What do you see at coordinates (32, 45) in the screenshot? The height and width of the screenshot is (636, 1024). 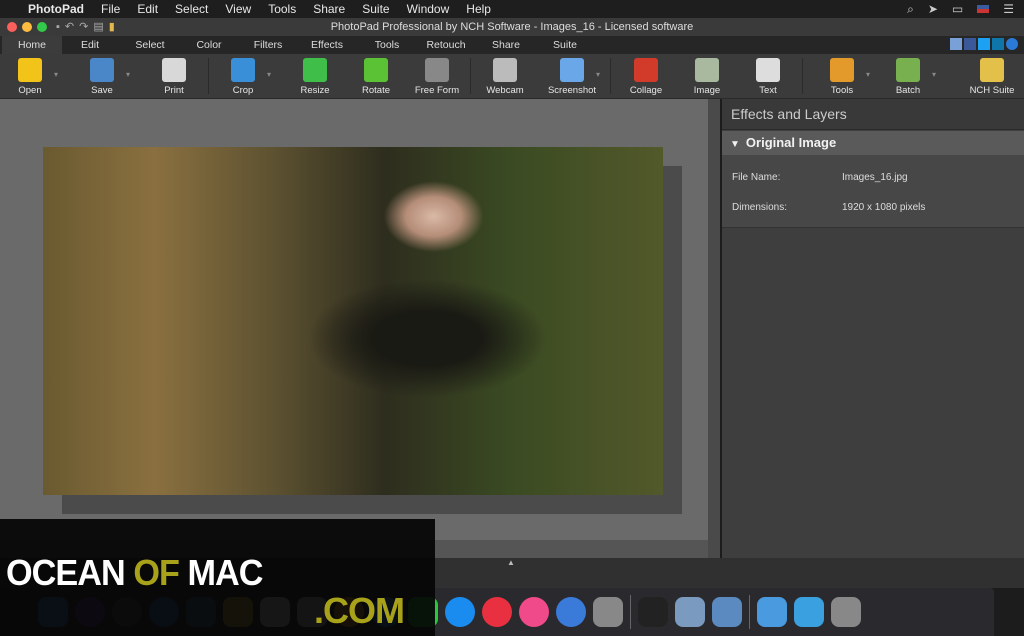 I see `tab-home: Home` at bounding box center [32, 45].